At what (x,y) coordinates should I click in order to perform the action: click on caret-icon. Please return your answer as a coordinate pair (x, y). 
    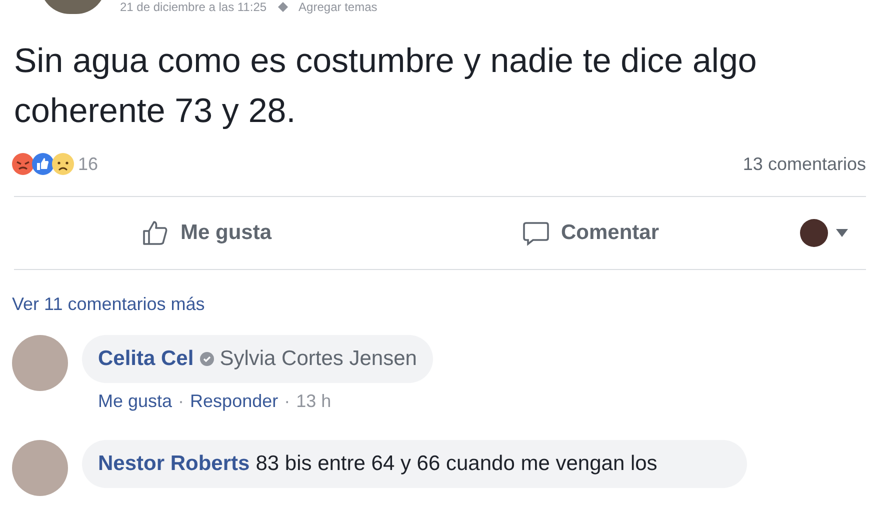
    Looking at the image, I should click on (842, 233).